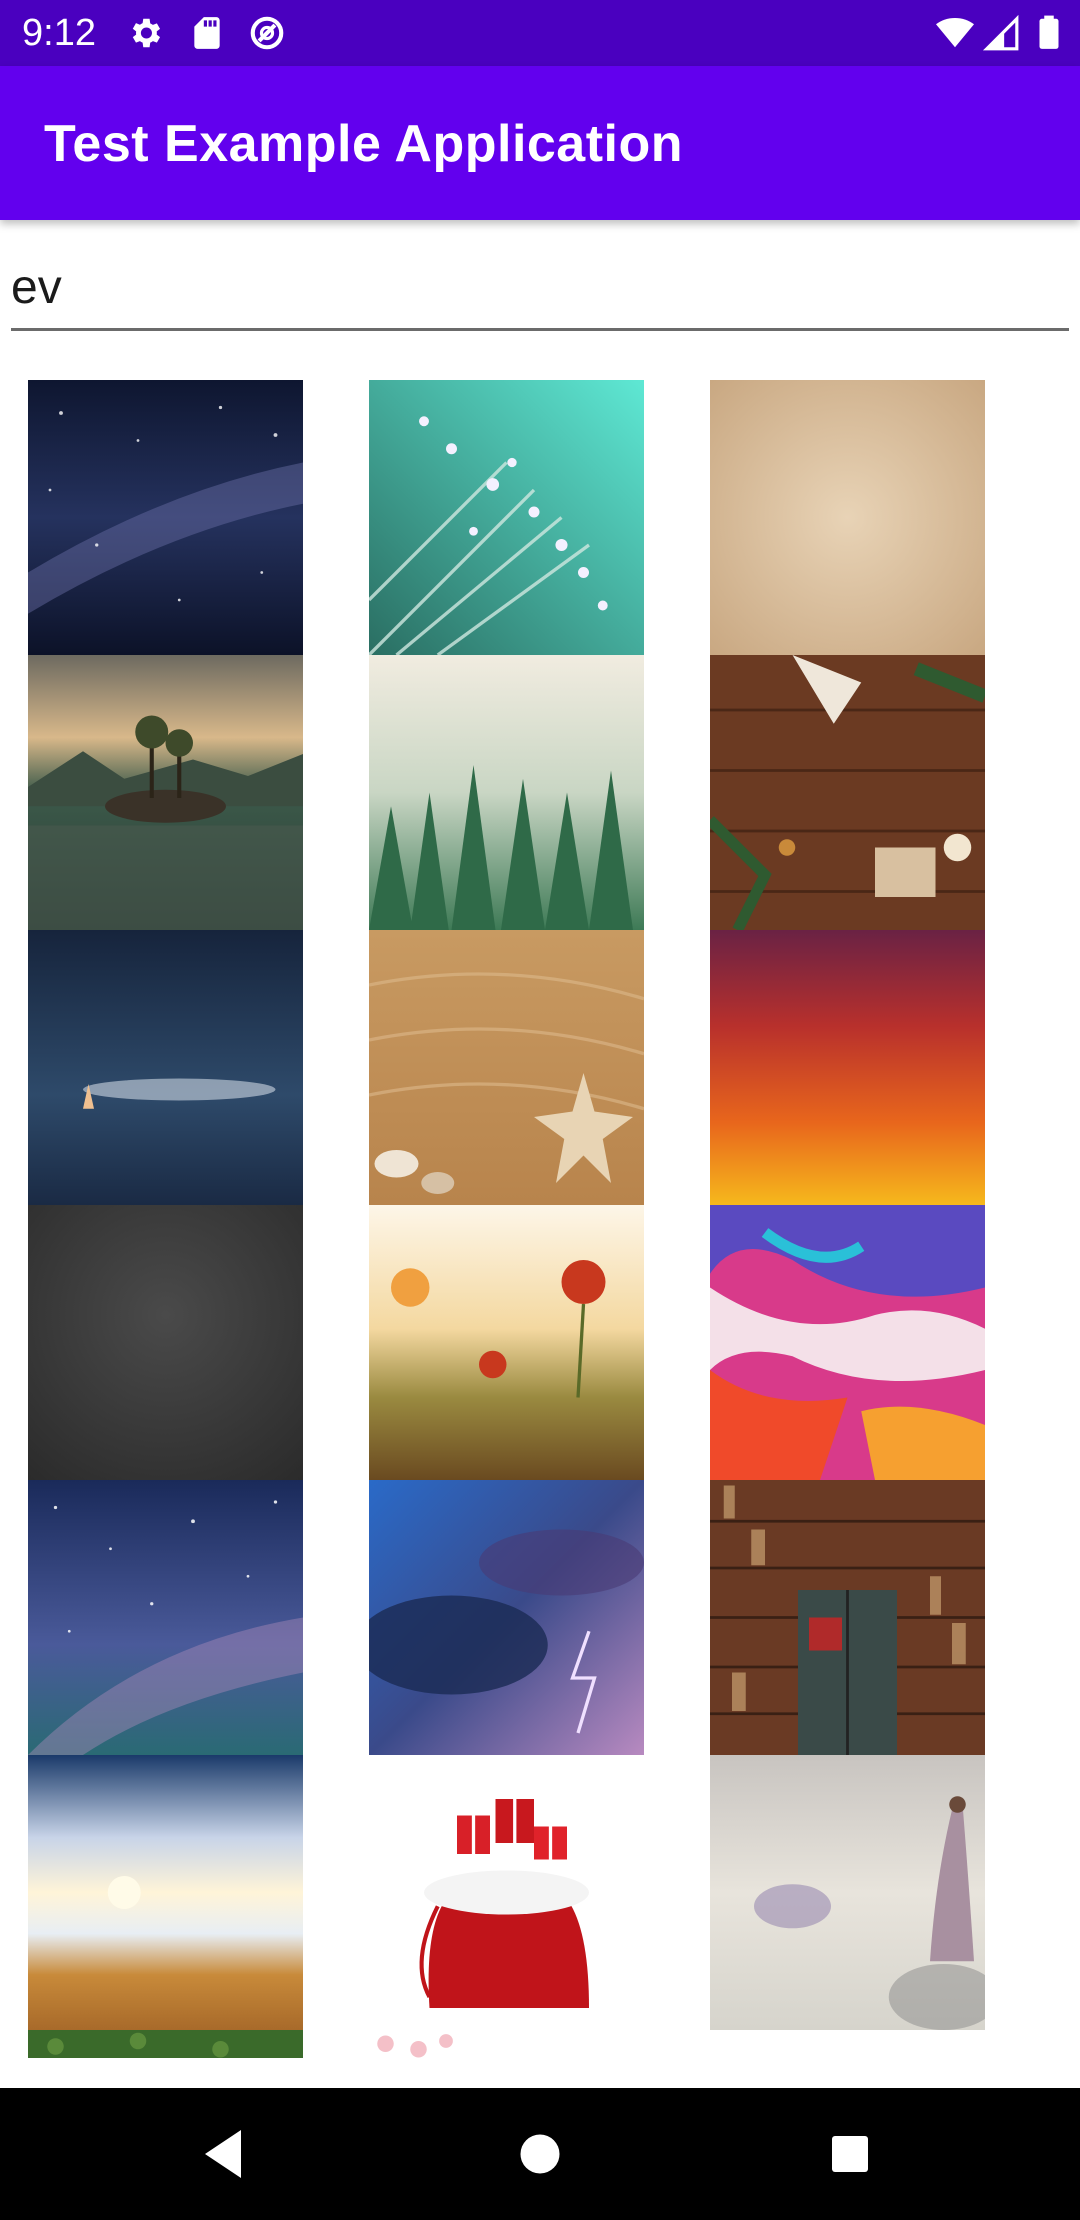 This screenshot has height=2220, width=1080. Describe the element at coordinates (847, 517) in the screenshot. I see `image-parchment-texture` at that location.